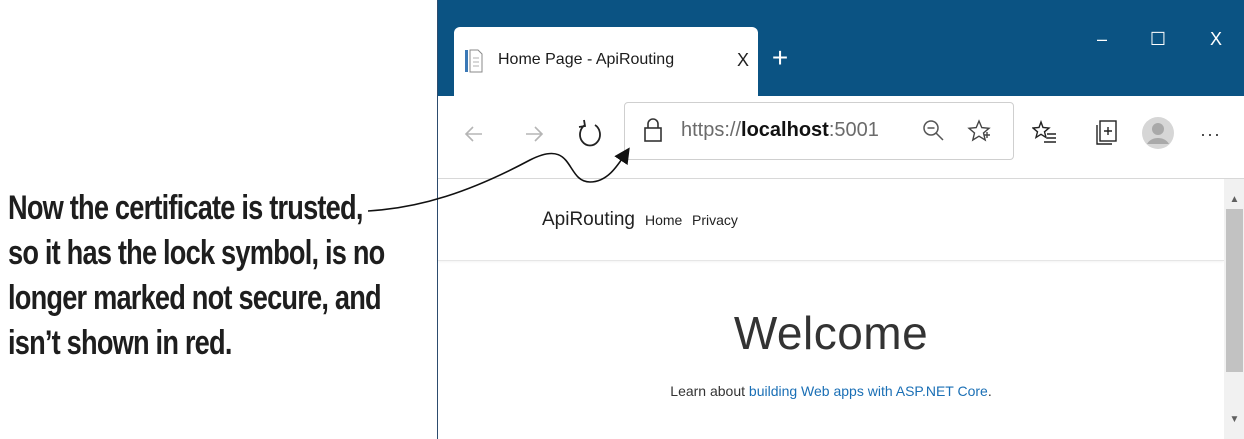 The width and height of the screenshot is (1244, 439). I want to click on collections-icon, so click(1107, 133).